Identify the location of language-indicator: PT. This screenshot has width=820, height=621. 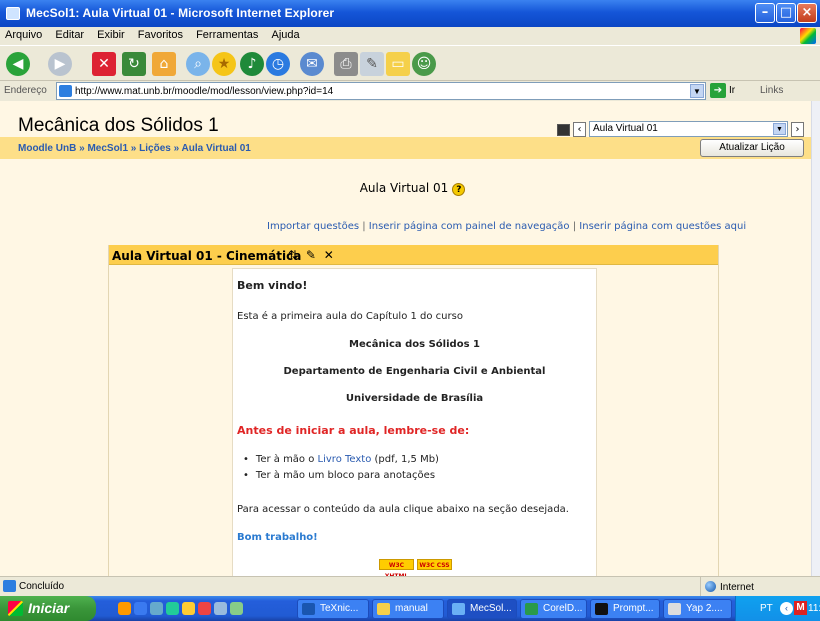
(766, 608).